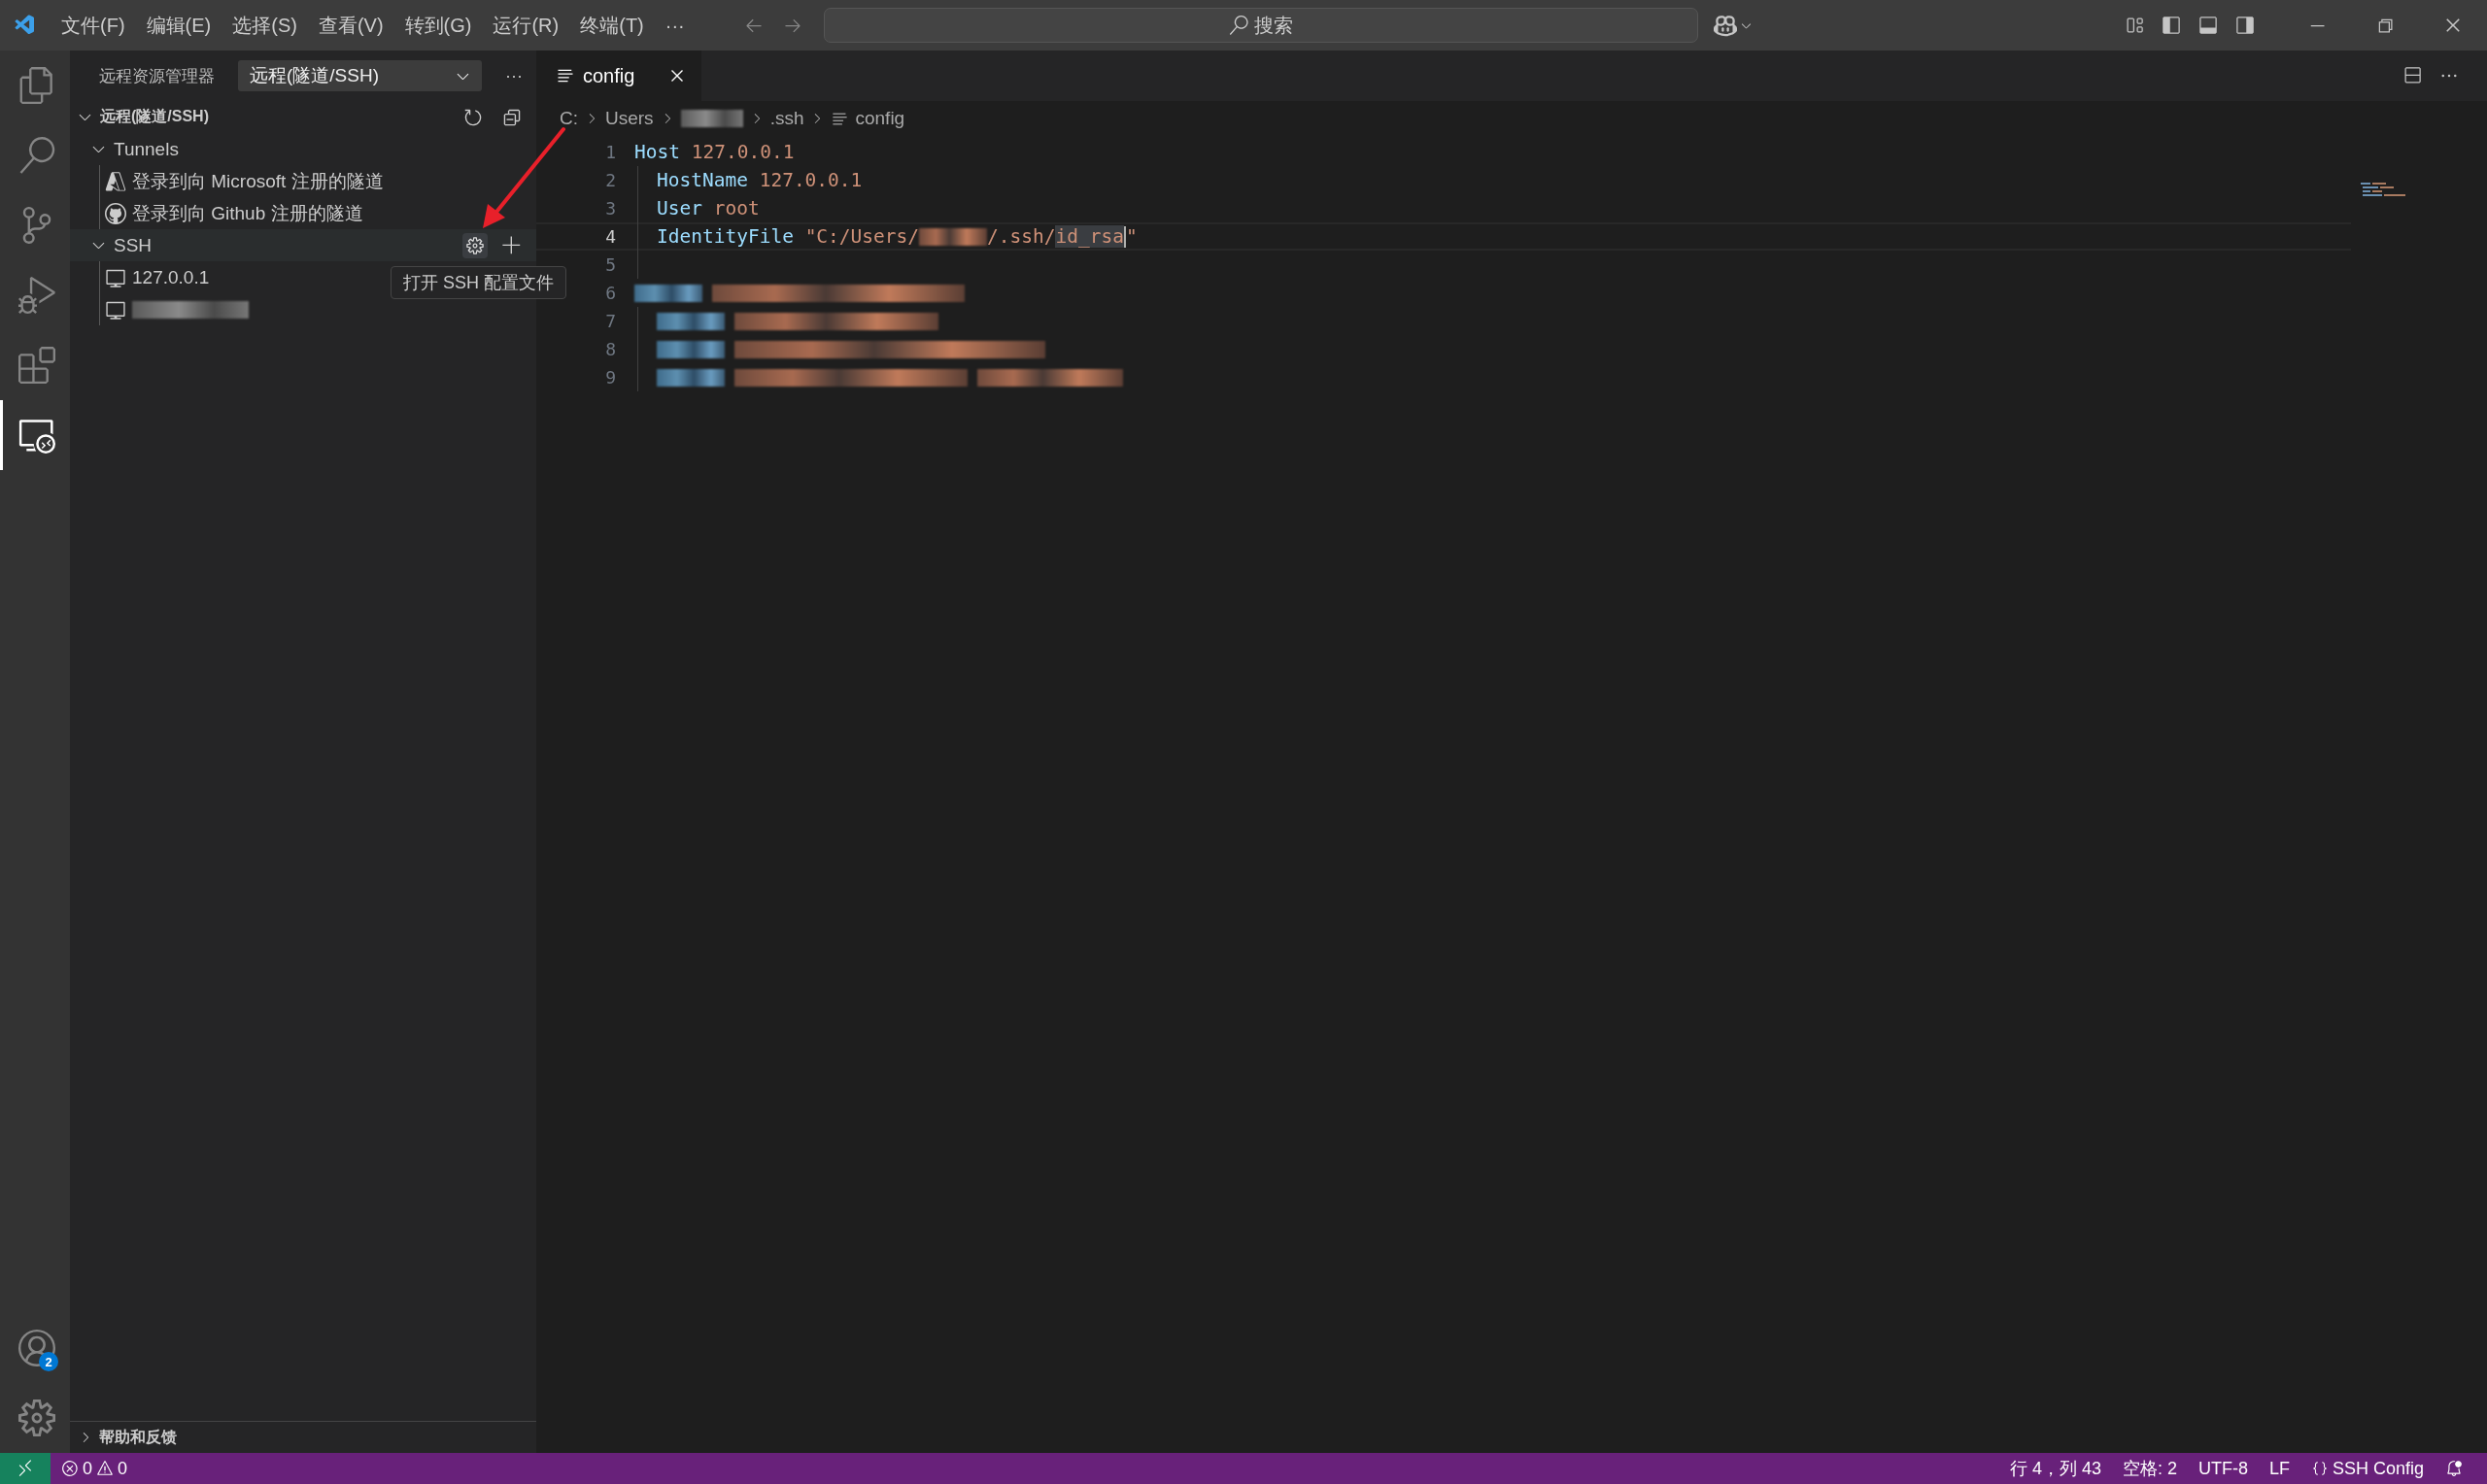  What do you see at coordinates (178, 25) in the screenshot?
I see `menu-item: 编辑(E)` at bounding box center [178, 25].